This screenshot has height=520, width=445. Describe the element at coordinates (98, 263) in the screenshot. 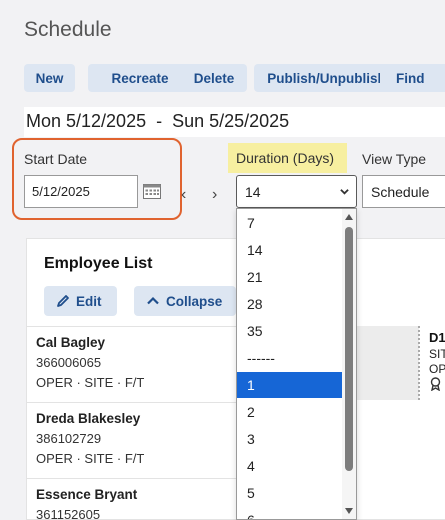

I see `employee-list-title: Employee List` at that location.